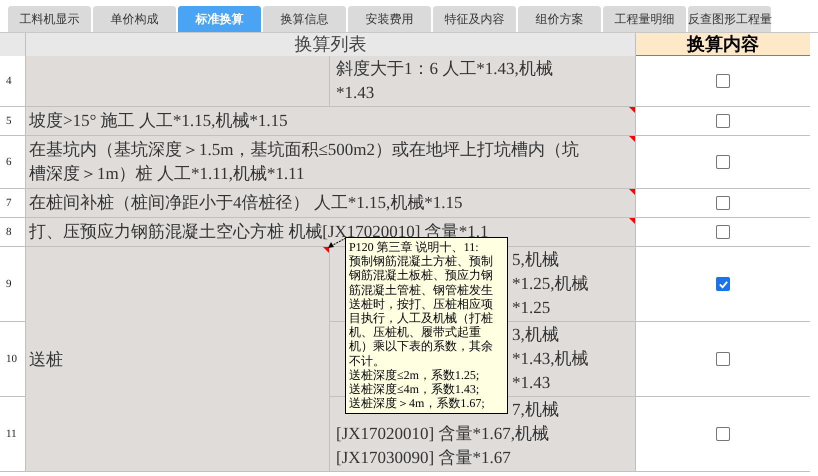  I want to click on table-cell: 坡度>15° 施工 人工*1.15,机械*1.15, so click(331, 121).